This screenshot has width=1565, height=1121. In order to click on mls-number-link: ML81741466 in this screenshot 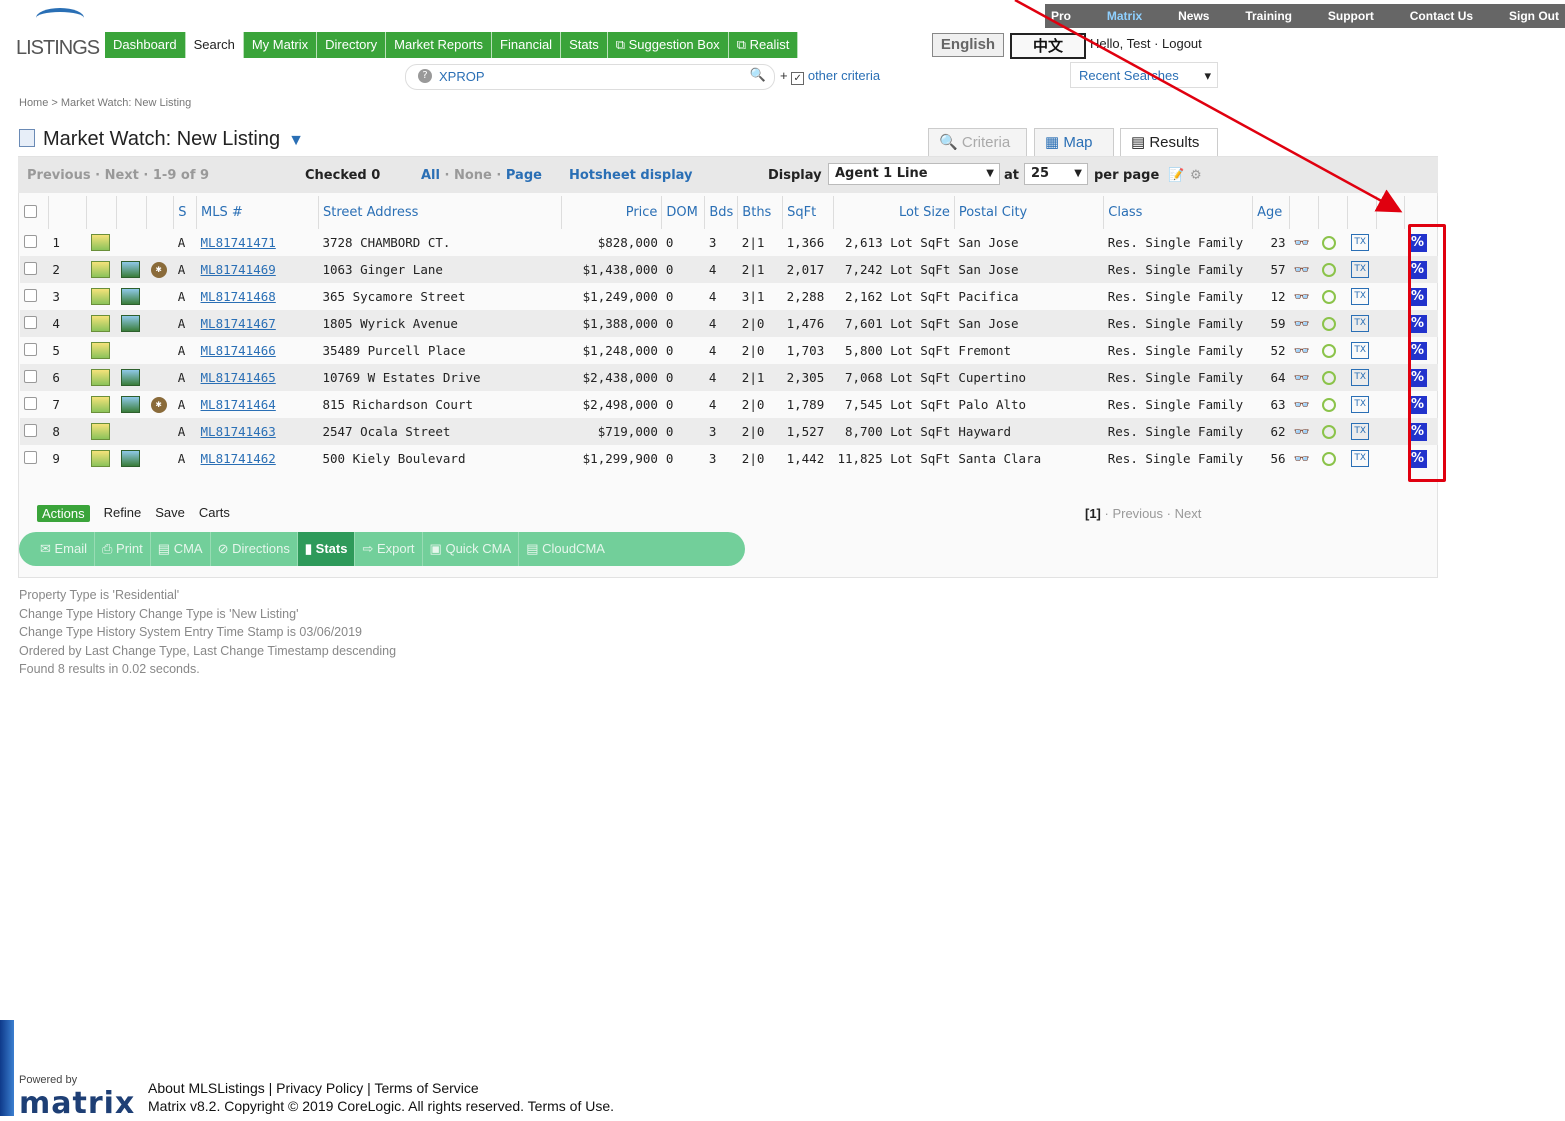, I will do `click(238, 350)`.